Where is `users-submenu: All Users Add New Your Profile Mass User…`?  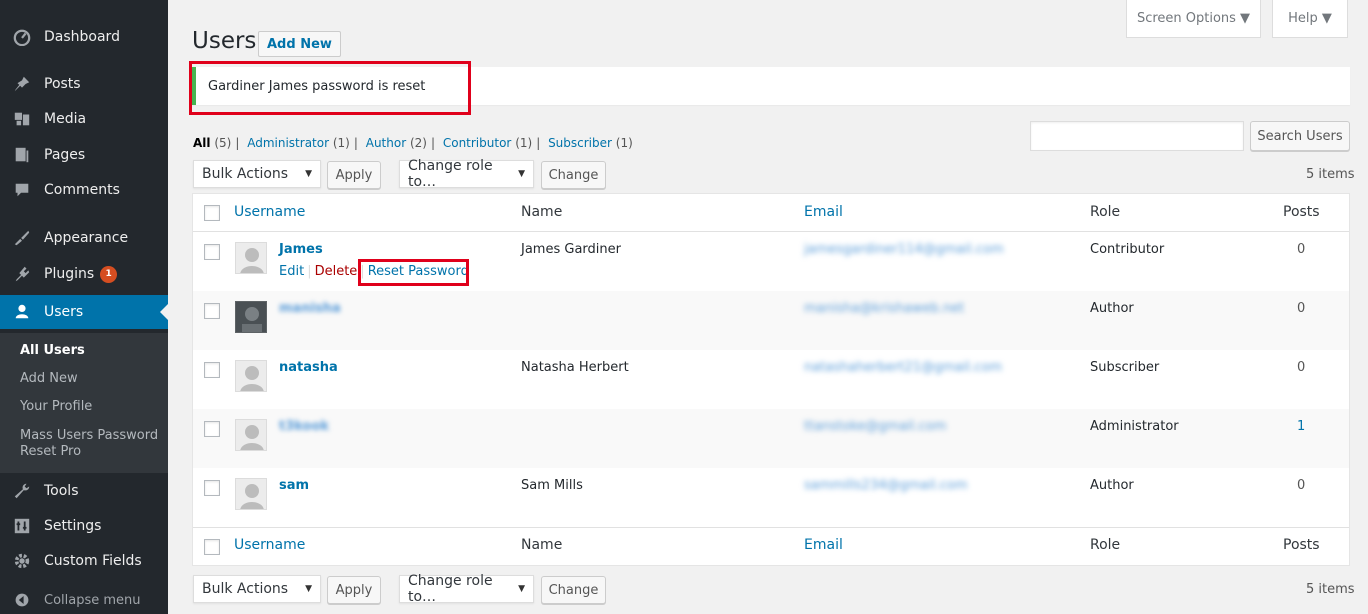 users-submenu: All Users Add New Your Profile Mass User… is located at coordinates (84, 403).